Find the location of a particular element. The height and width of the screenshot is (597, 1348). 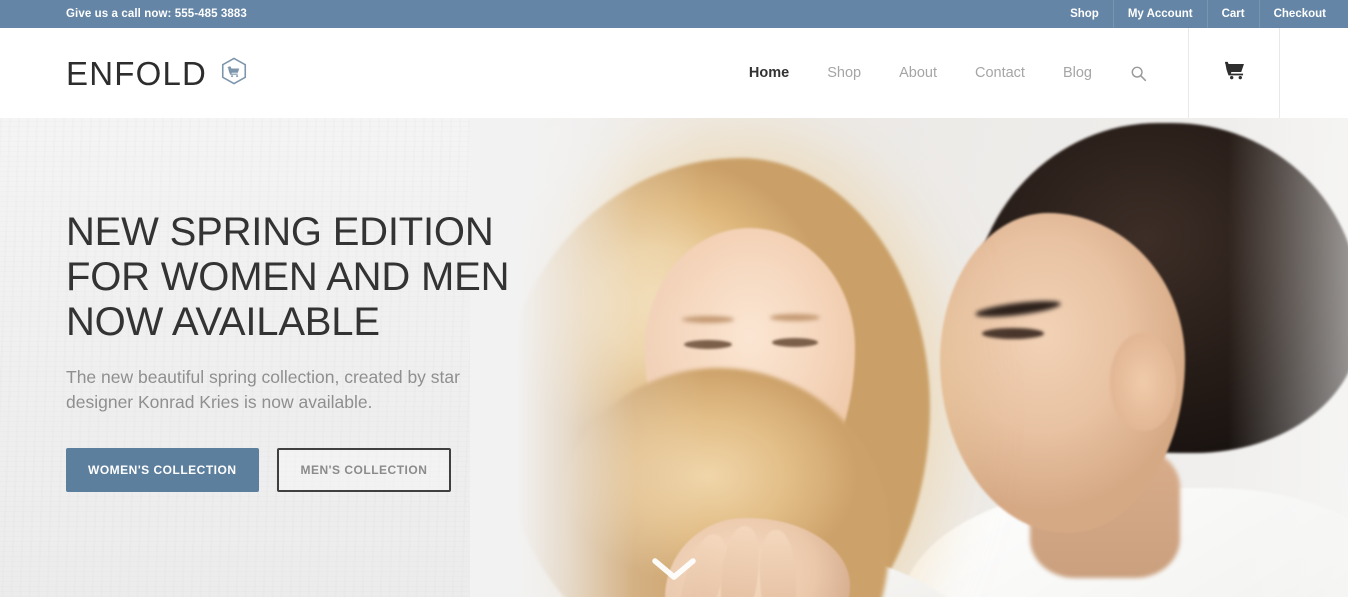

cart-button is located at coordinates (1234, 73).